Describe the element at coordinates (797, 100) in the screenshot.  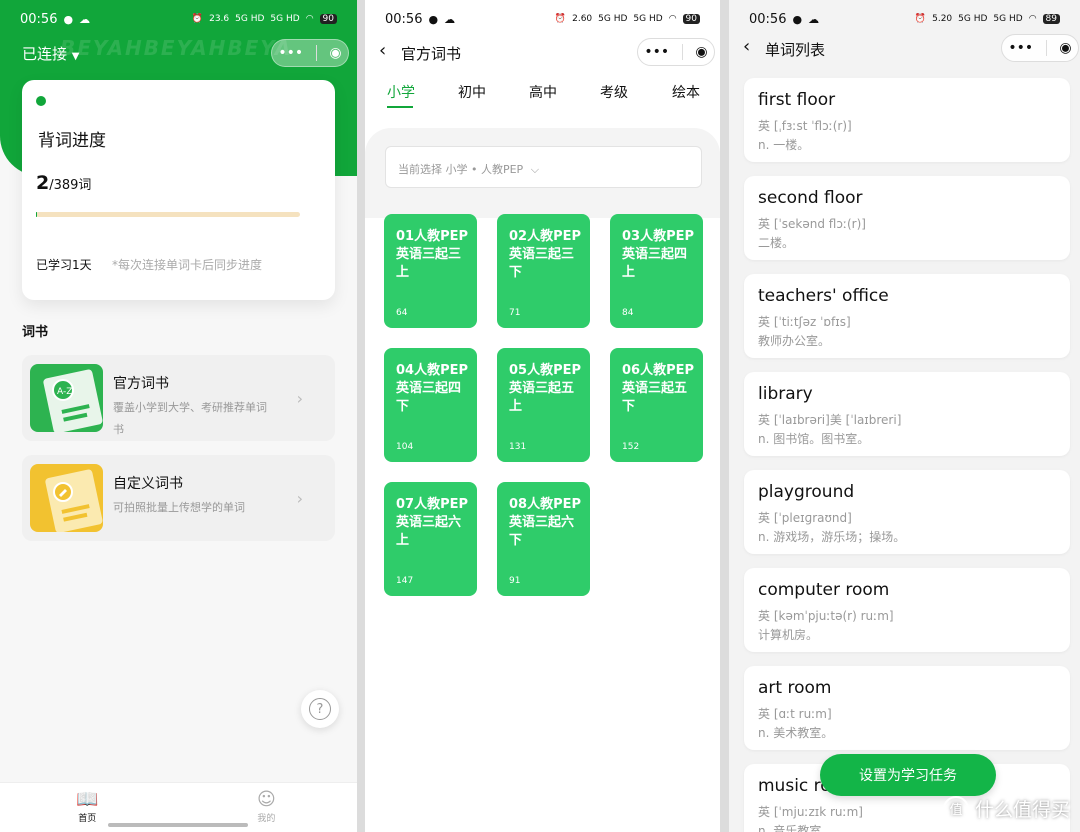
I see `word-text: first floor` at that location.